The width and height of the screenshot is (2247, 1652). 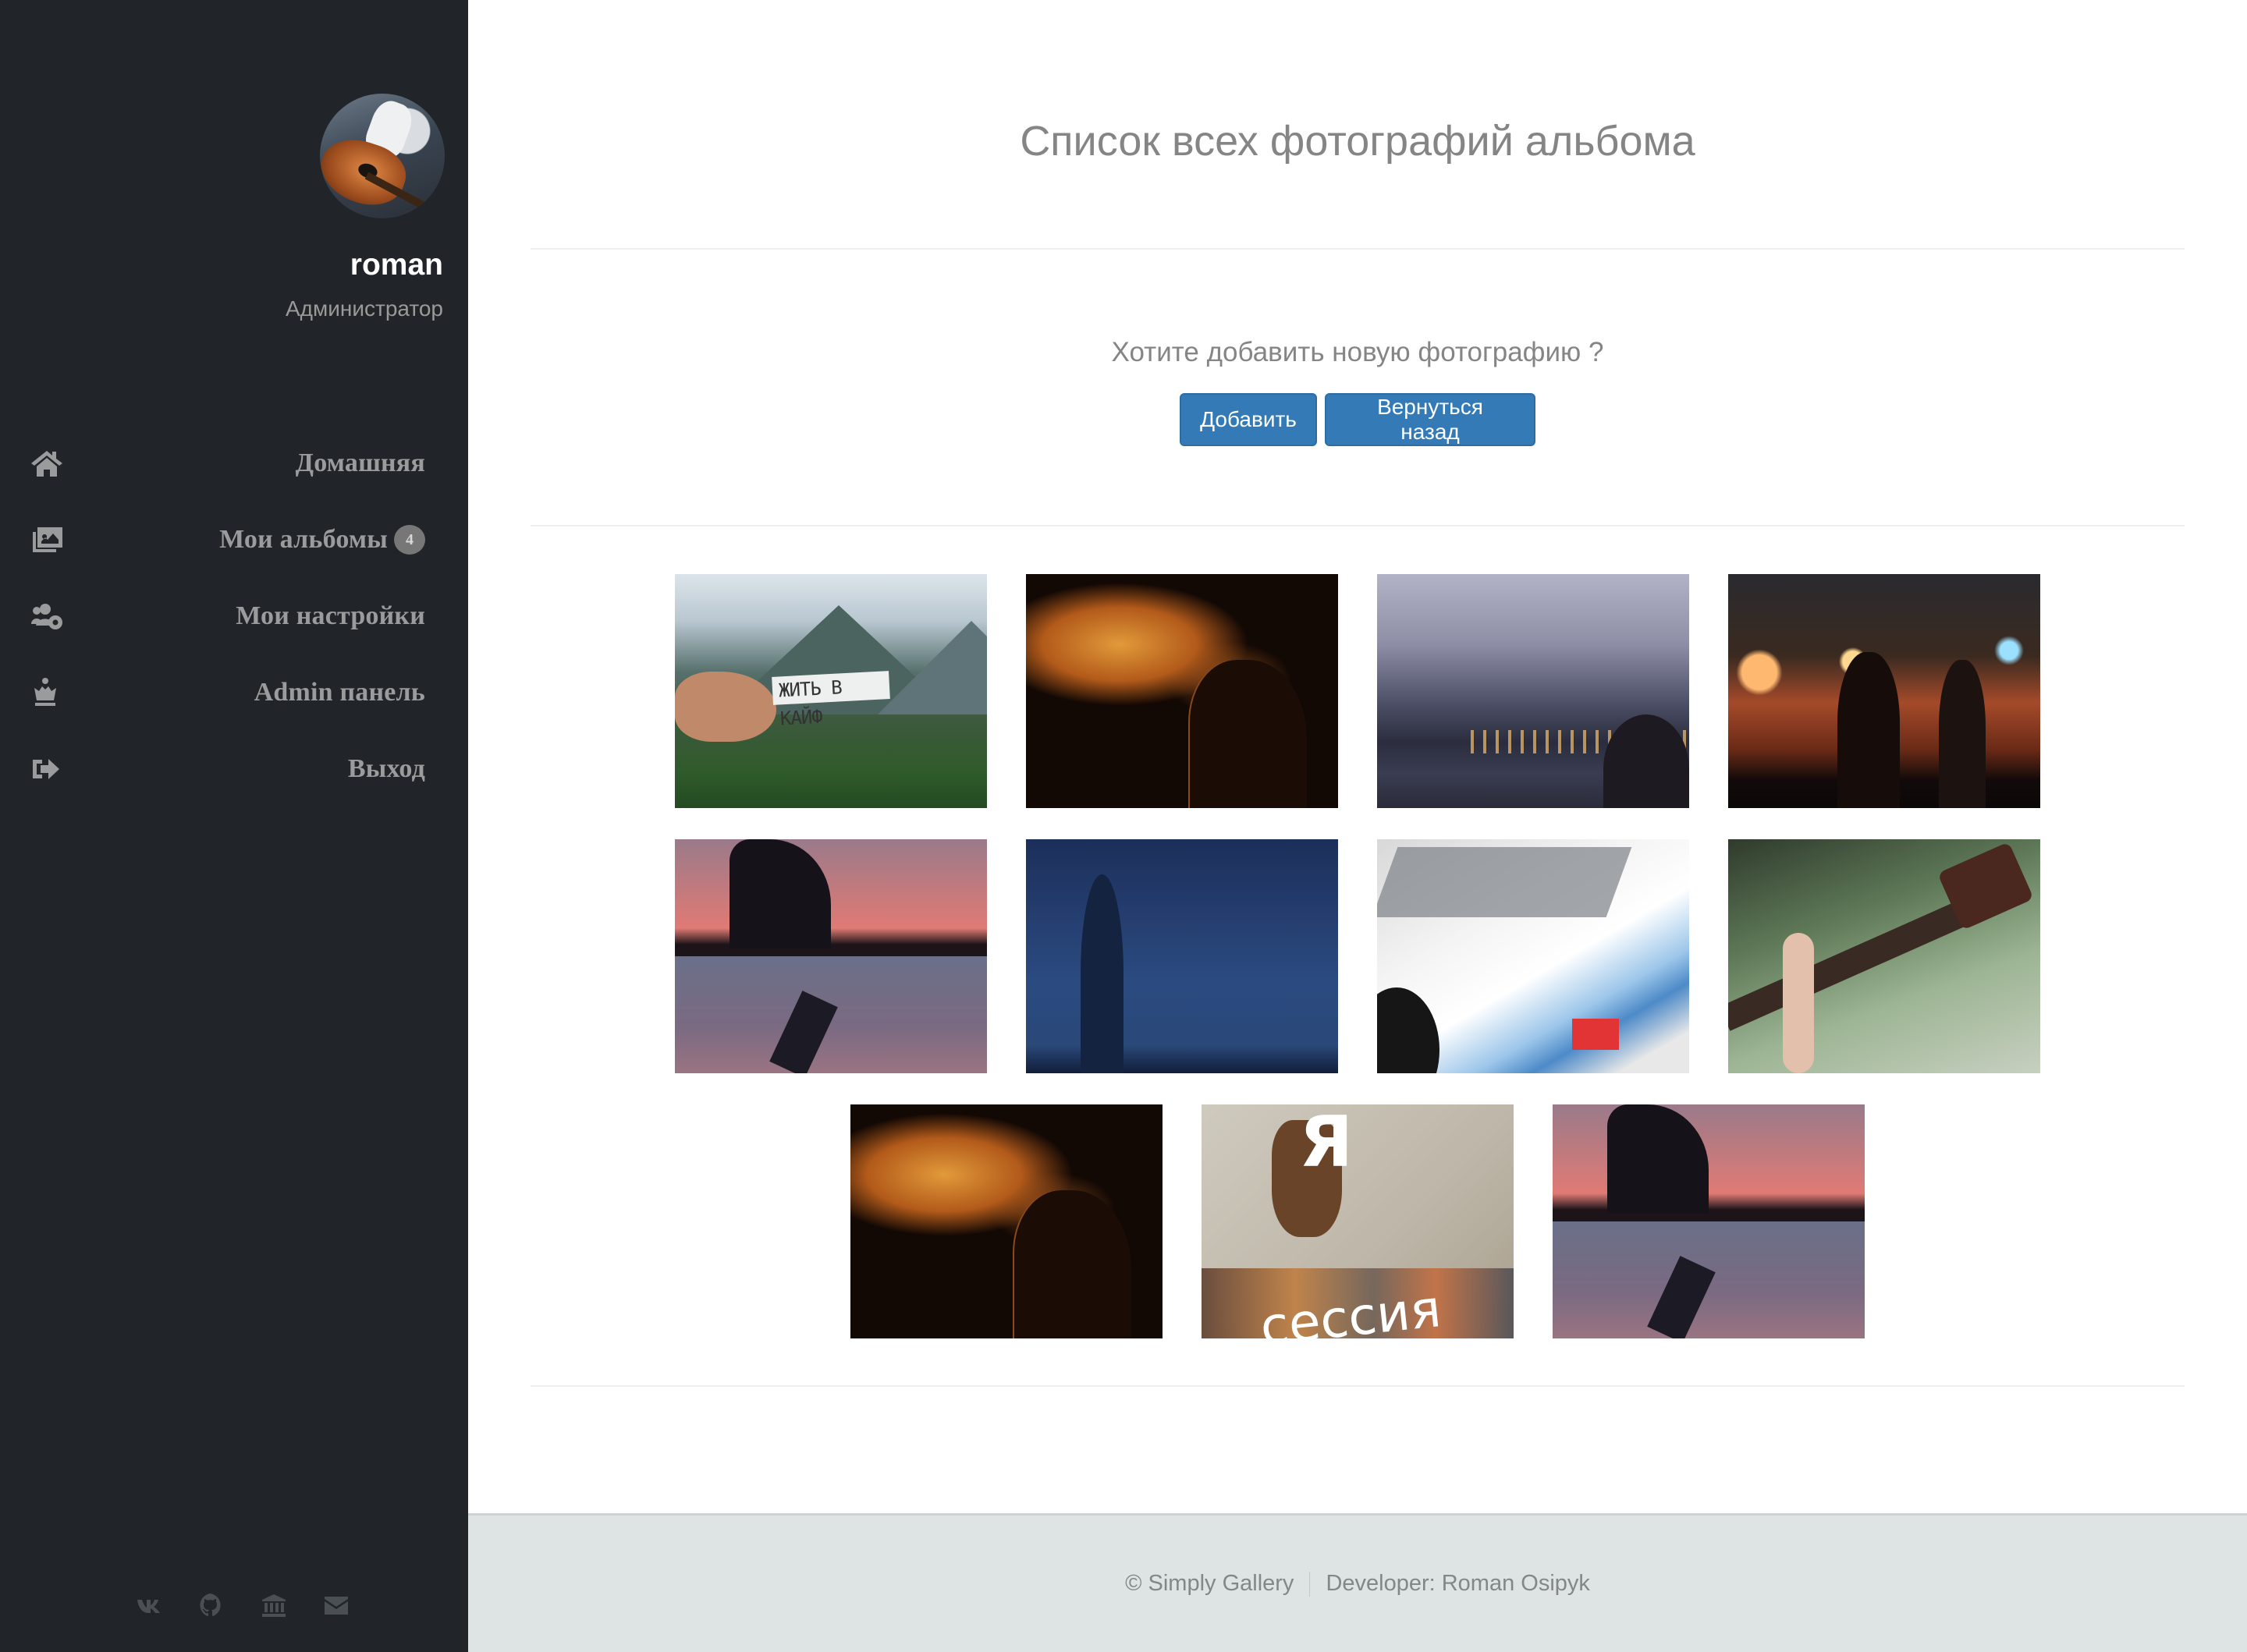 I want to click on copyright-text: © Simply Gallery, so click(x=1209, y=1583).